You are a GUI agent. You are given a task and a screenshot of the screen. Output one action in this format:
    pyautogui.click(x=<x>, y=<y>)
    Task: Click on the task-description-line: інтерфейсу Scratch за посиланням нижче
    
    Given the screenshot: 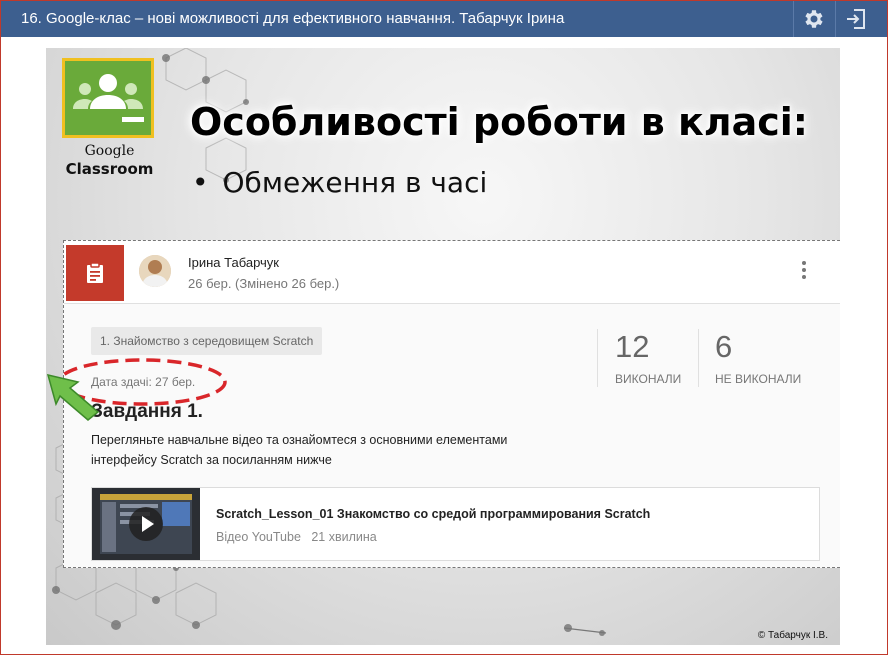 What is the action you would take?
    pyautogui.click(x=211, y=460)
    